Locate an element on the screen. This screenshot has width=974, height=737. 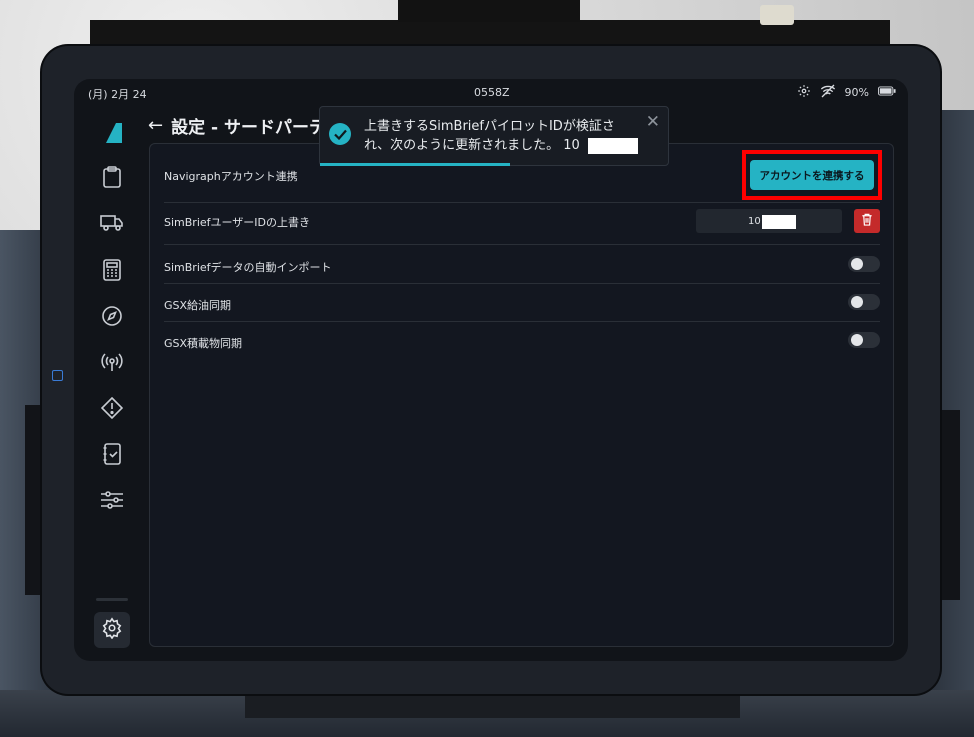
background-clip is located at coordinates (777, 15).